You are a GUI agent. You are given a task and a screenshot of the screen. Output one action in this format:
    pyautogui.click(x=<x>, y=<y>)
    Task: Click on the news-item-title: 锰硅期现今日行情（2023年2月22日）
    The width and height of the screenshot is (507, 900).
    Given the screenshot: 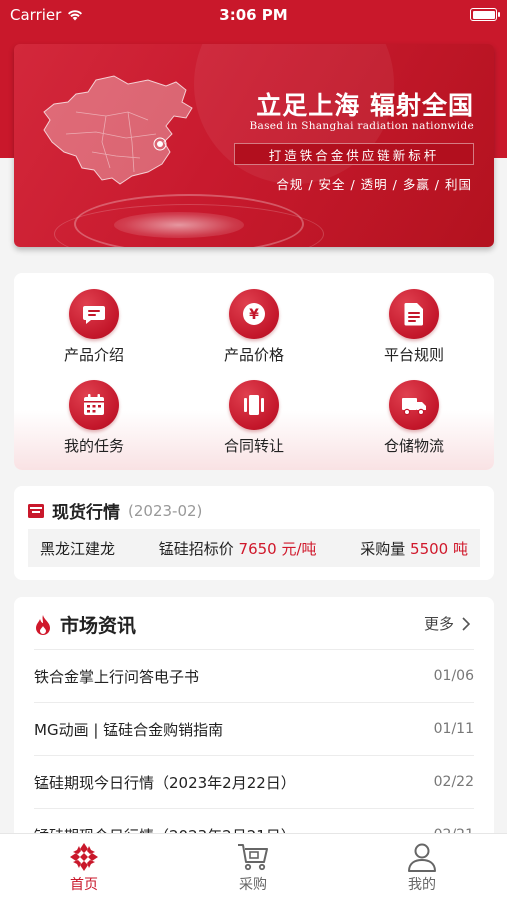 What is the action you would take?
    pyautogui.click(x=165, y=782)
    